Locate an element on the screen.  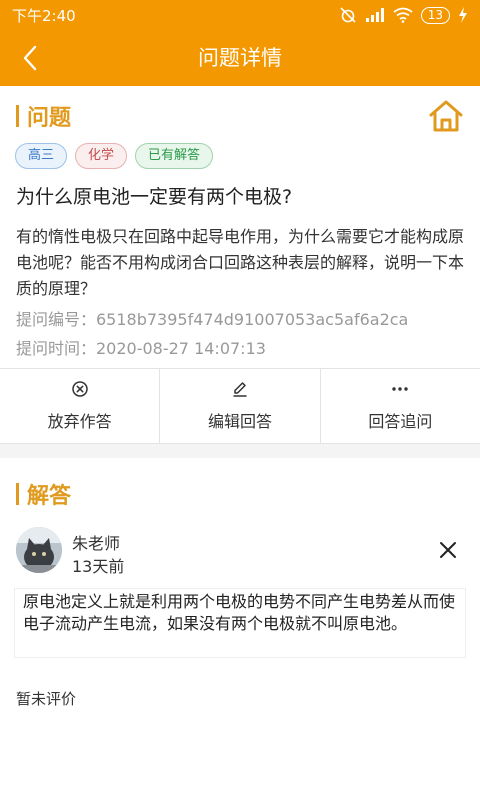
edit-answer-button: 编辑回答 is located at coordinates (240, 406).